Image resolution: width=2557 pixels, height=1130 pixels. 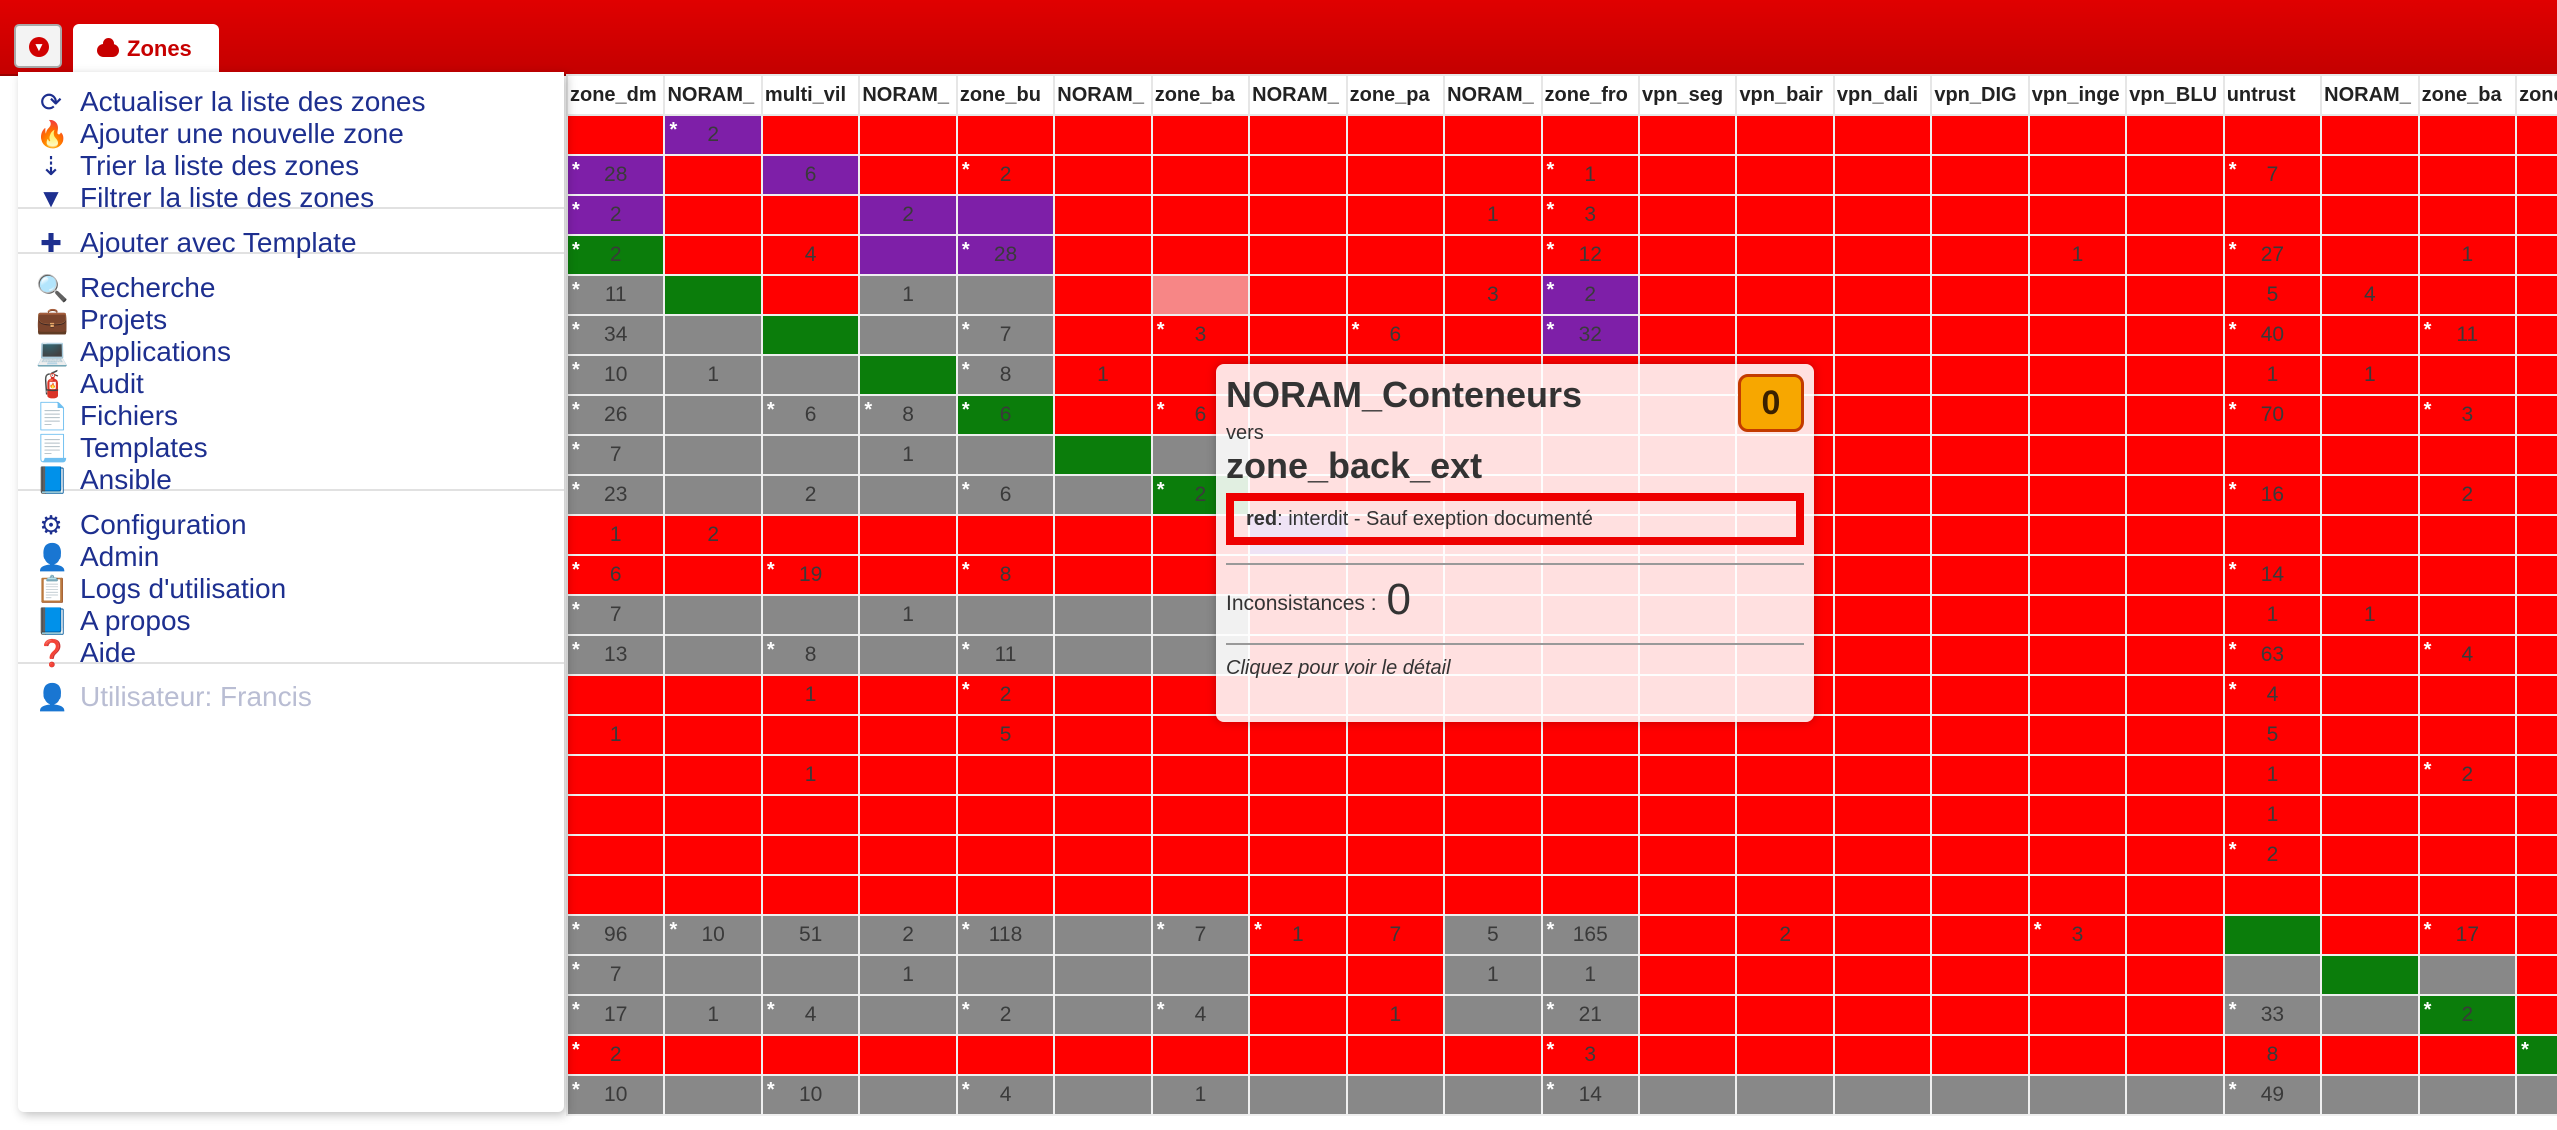 I want to click on column-header: zone_pa, so click(x=1395, y=95).